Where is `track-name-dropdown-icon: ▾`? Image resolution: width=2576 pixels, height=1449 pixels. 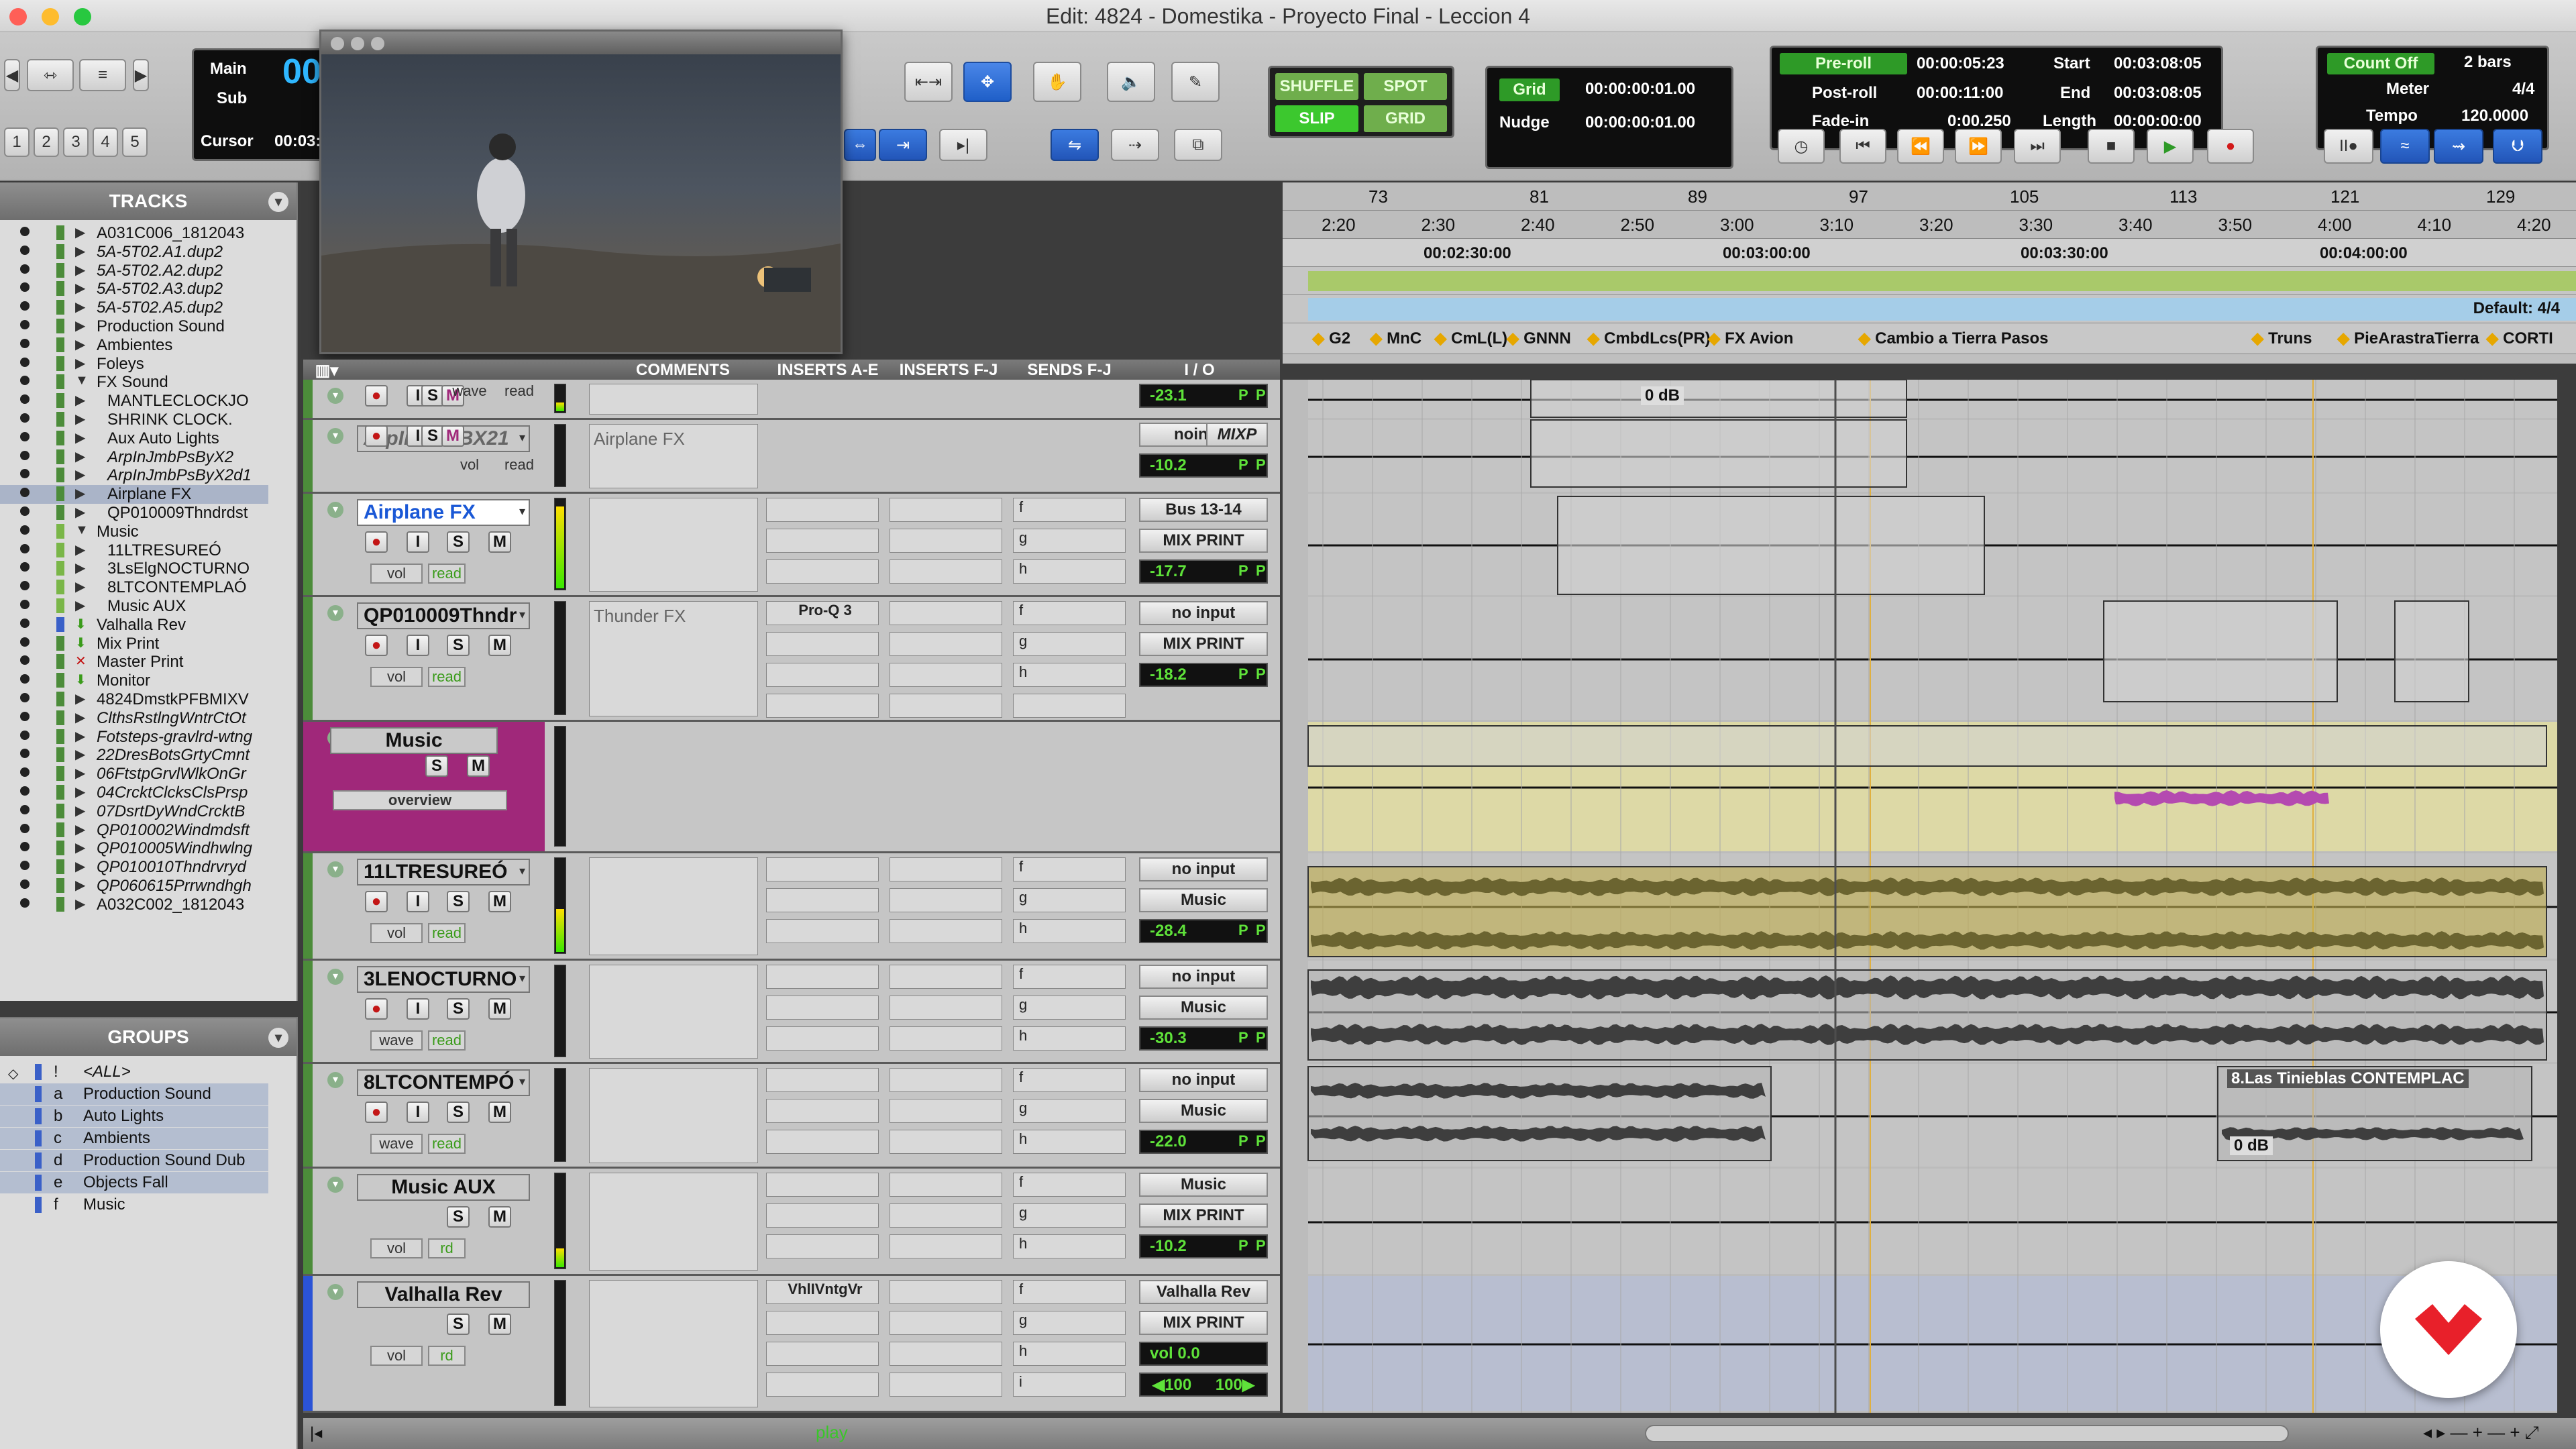
track-name-dropdown-icon: ▾ is located at coordinates (522, 871).